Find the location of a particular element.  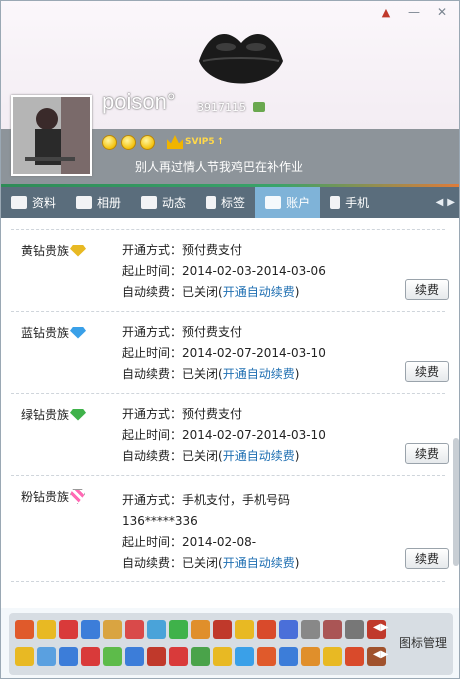

blue-diamond-icon is located at coordinates (78, 332).